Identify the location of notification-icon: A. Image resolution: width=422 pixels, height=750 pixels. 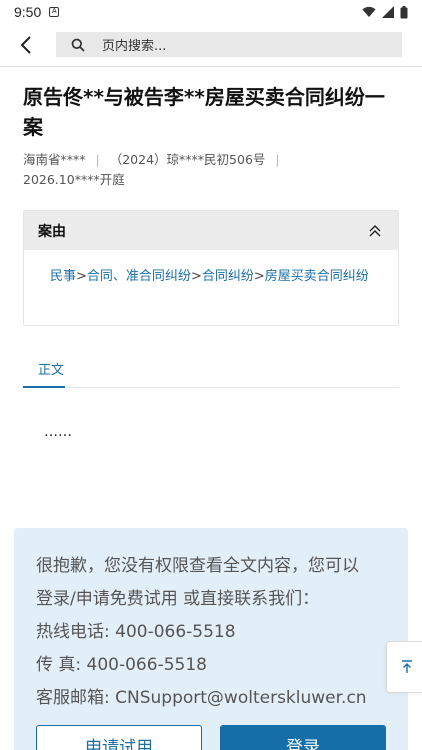
(54, 12).